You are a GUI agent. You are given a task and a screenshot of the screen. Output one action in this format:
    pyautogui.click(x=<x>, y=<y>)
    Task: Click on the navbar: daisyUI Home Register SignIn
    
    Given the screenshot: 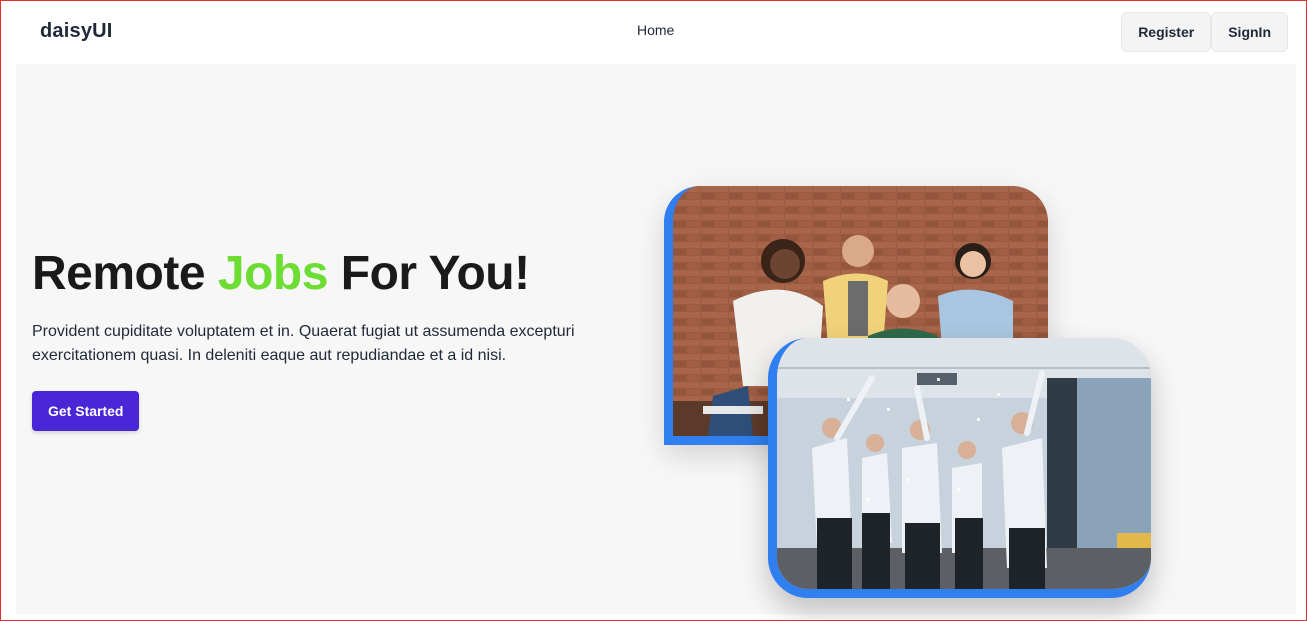 What is the action you would take?
    pyautogui.click(x=656, y=32)
    